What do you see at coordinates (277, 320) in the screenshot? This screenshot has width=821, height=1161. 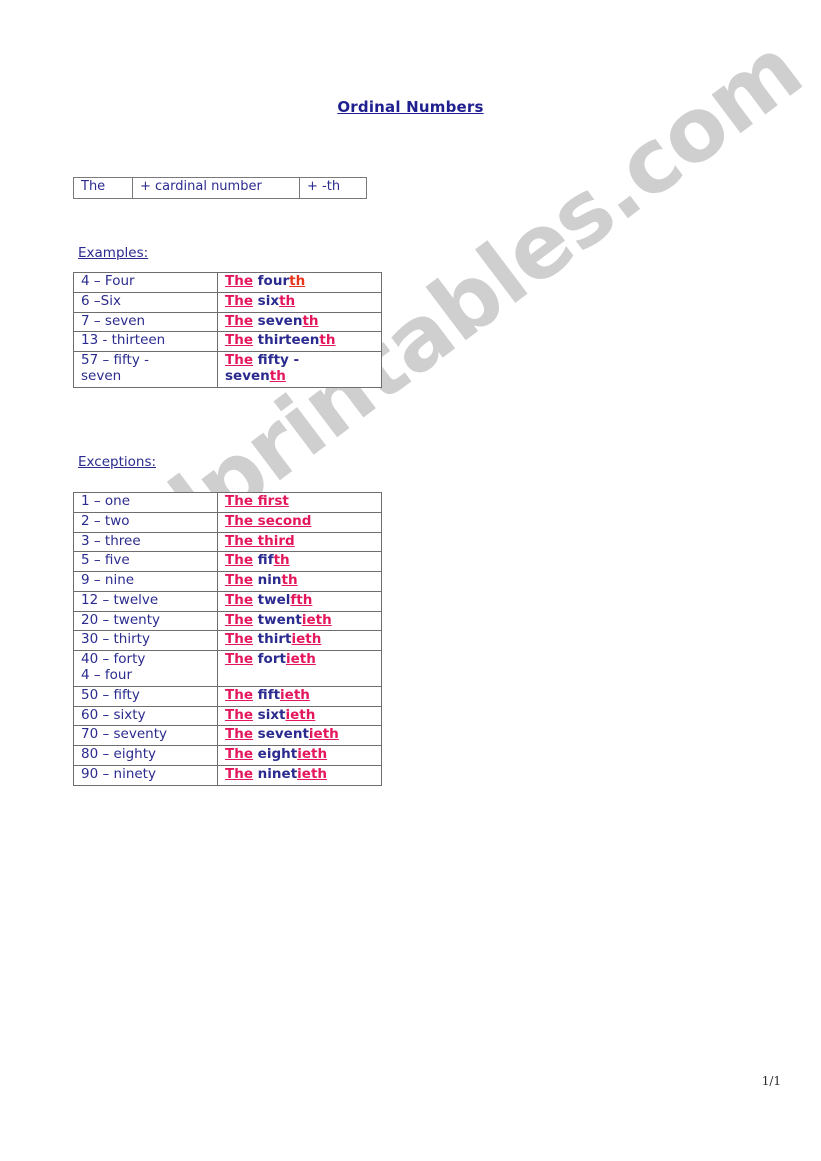 I see `ordinal-stem: seven` at bounding box center [277, 320].